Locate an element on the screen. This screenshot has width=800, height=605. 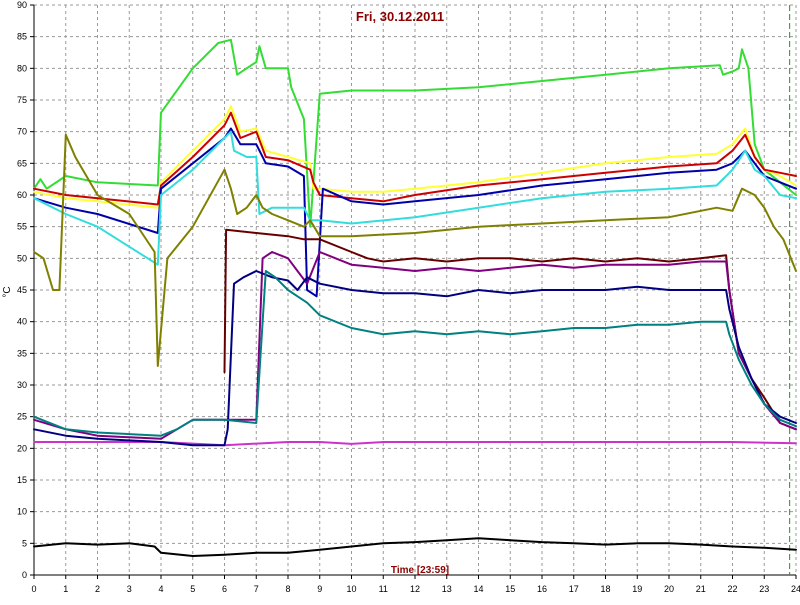
x-tick-label: 12 is located at coordinates (415, 589).